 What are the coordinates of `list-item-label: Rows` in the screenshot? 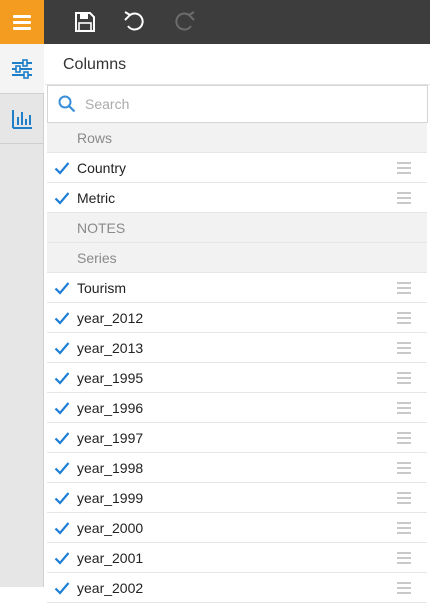 It's located at (95, 137).